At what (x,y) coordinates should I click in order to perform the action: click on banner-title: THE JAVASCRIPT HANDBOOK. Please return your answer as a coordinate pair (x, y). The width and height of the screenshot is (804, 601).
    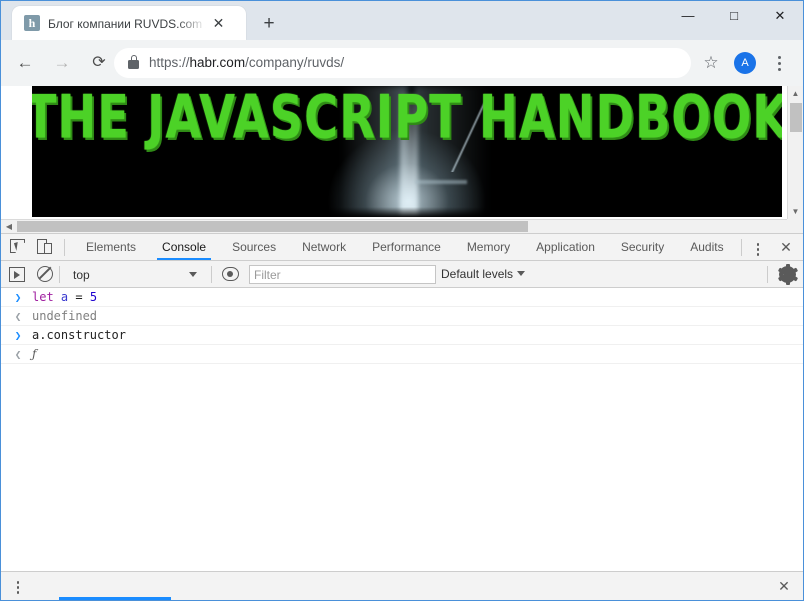
    Looking at the image, I should click on (407, 119).